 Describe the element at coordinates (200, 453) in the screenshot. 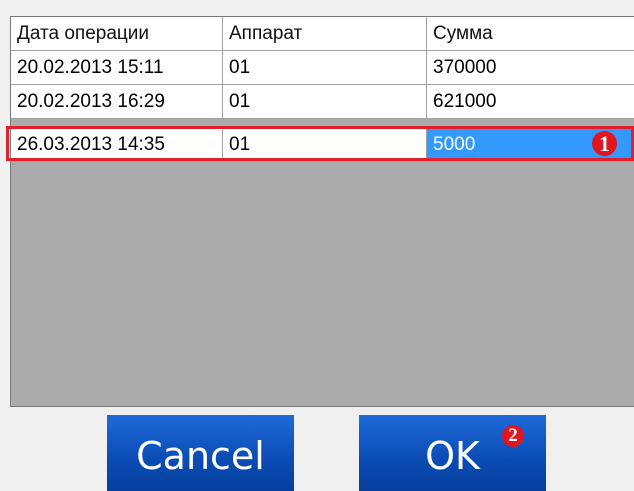

I see `cancel-button: Cancel` at that location.